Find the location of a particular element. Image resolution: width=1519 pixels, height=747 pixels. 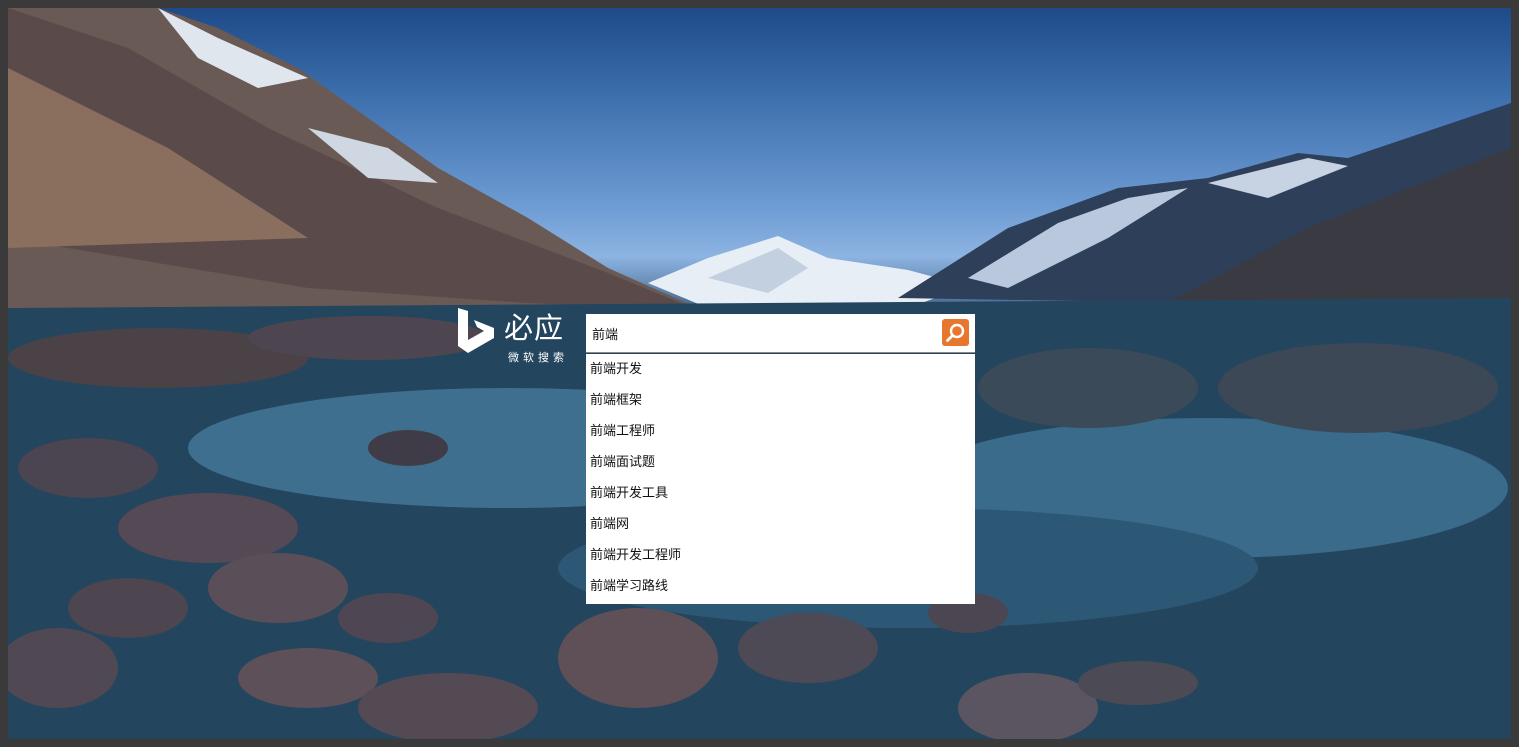

suggestion-item: 前端学习路线 is located at coordinates (780, 586).